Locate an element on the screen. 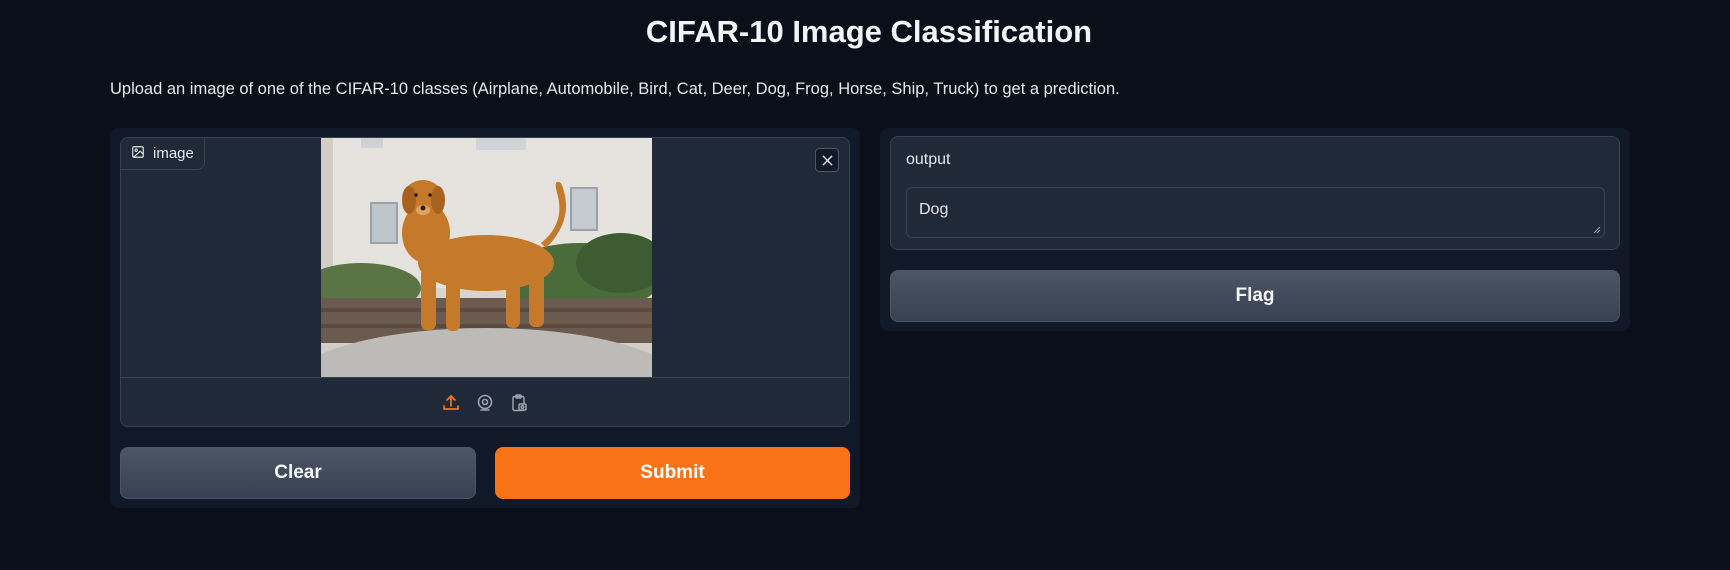  clipboard-icon is located at coordinates (519, 403).